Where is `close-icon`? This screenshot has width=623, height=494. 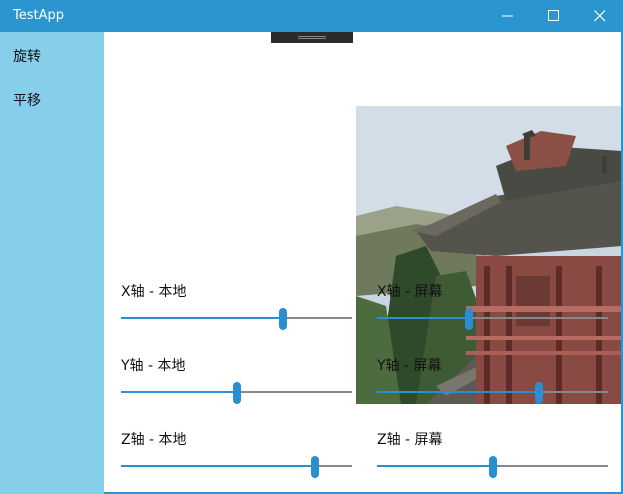
close-icon is located at coordinates (600, 16).